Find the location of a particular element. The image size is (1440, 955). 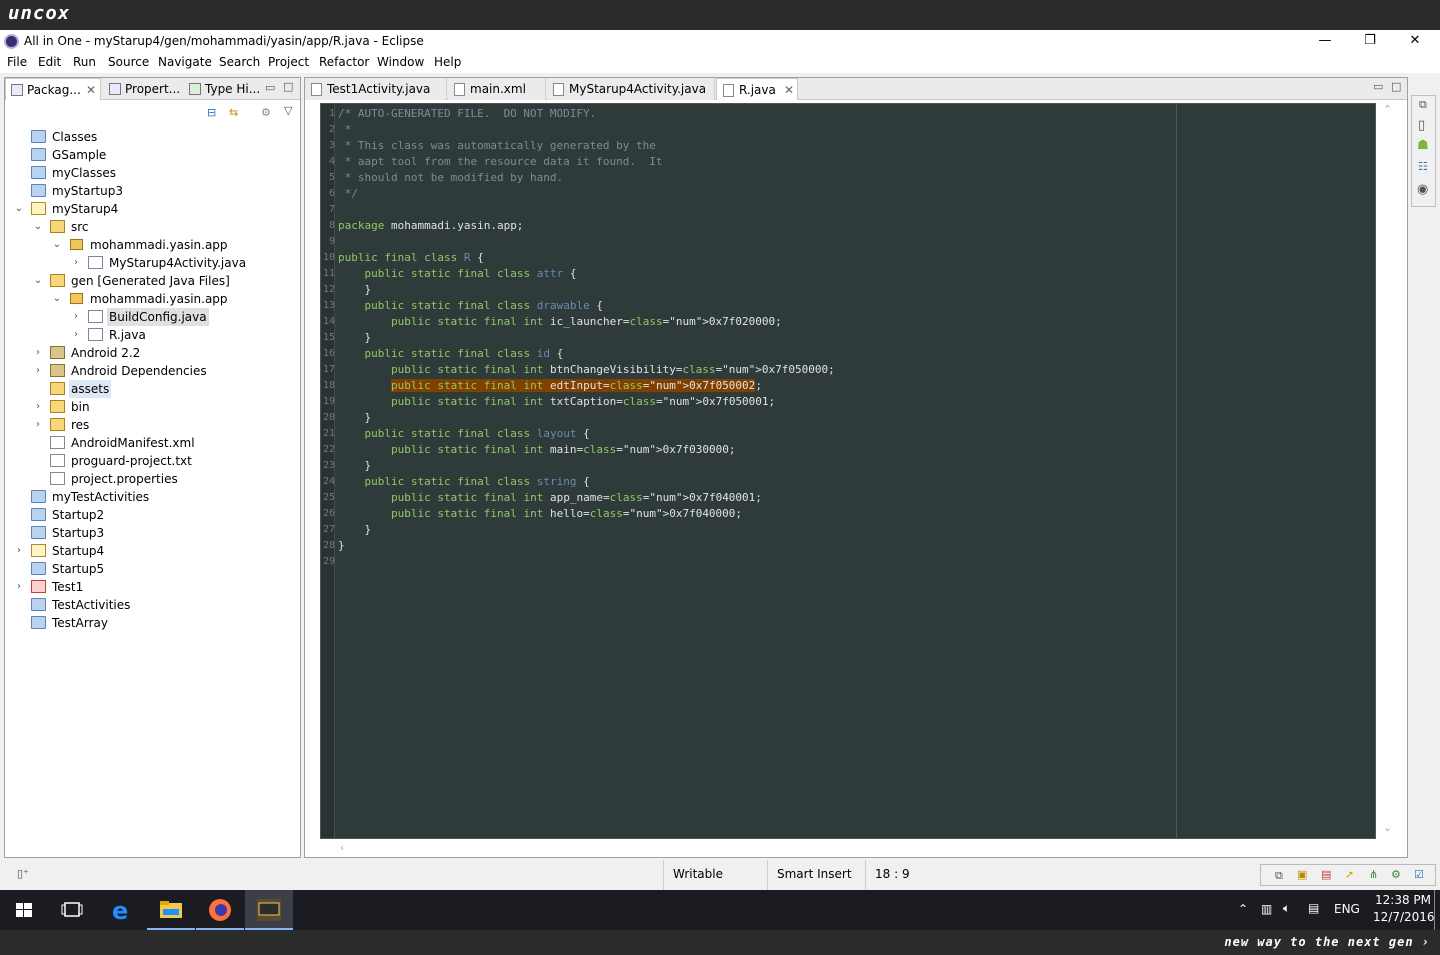

line-number: 11 is located at coordinates (328, 273).